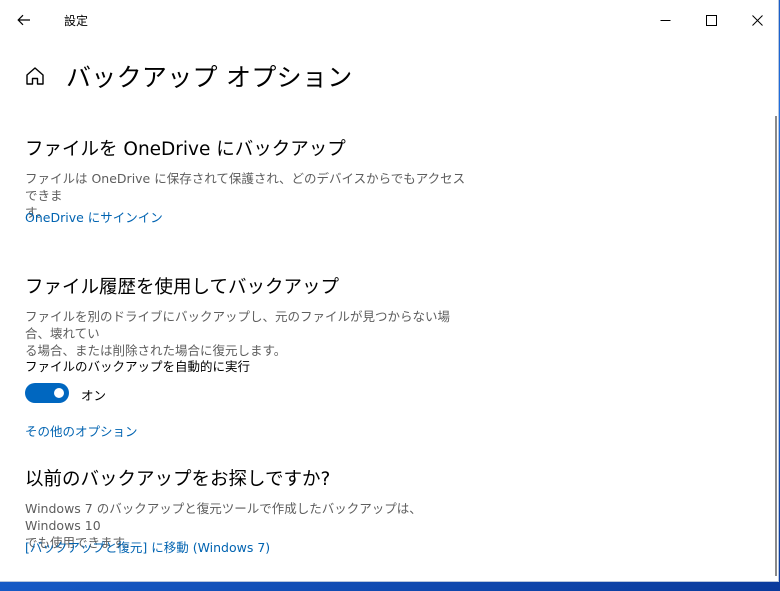 This screenshot has width=780, height=591. Describe the element at coordinates (94, 216) in the screenshot. I see `onedrive-signin-link: OneDrive にサインイン` at that location.